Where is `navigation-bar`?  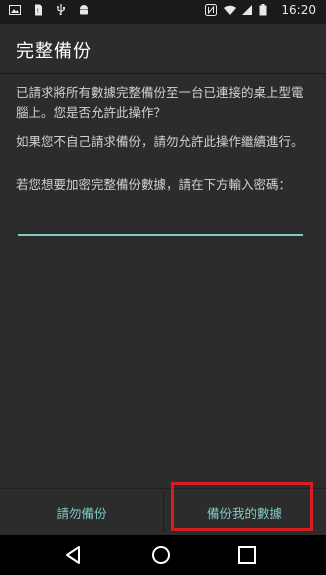 navigation-bar is located at coordinates (163, 555).